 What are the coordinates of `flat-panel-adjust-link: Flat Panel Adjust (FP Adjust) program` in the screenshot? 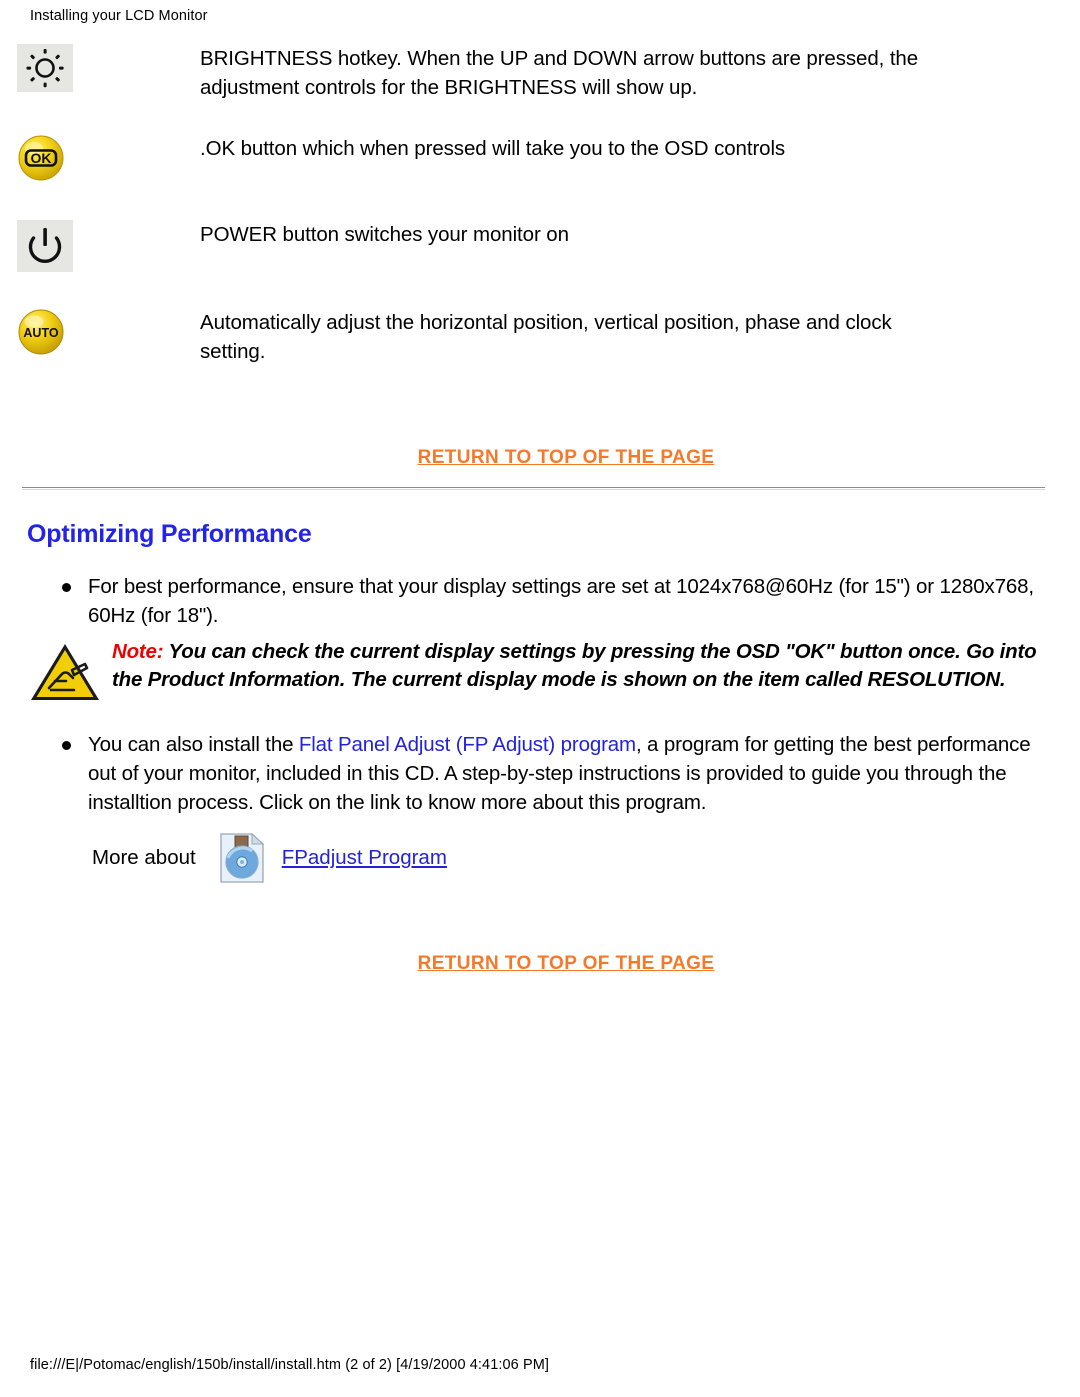 It's located at (467, 744).